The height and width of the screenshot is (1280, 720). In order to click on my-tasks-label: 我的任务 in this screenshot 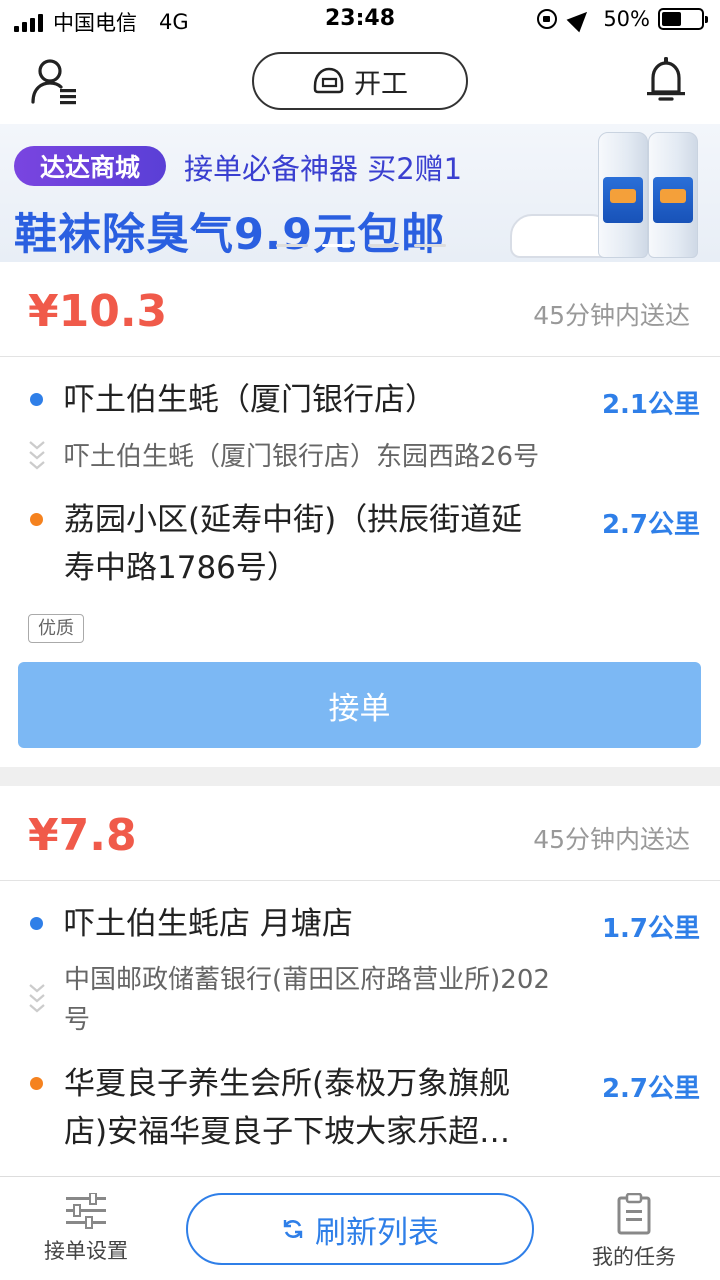, I will do `click(634, 1257)`.